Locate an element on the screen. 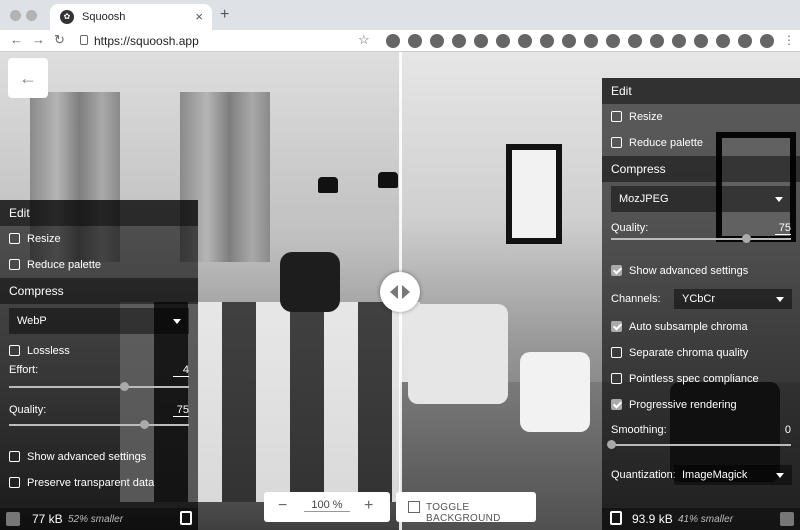 This screenshot has width=800, height=530. zoom-level-input: 100 % is located at coordinates (327, 505).